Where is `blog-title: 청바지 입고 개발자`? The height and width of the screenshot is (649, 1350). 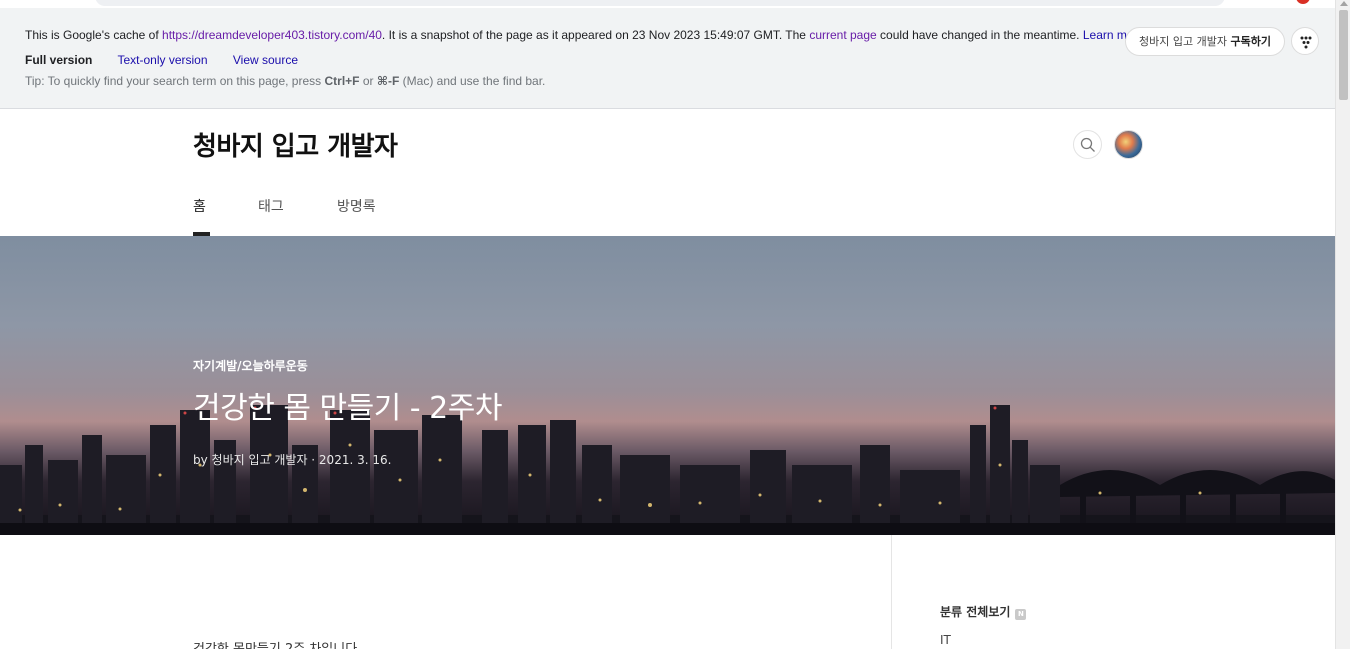
blog-title: 청바지 입고 개발자 is located at coordinates (295, 144).